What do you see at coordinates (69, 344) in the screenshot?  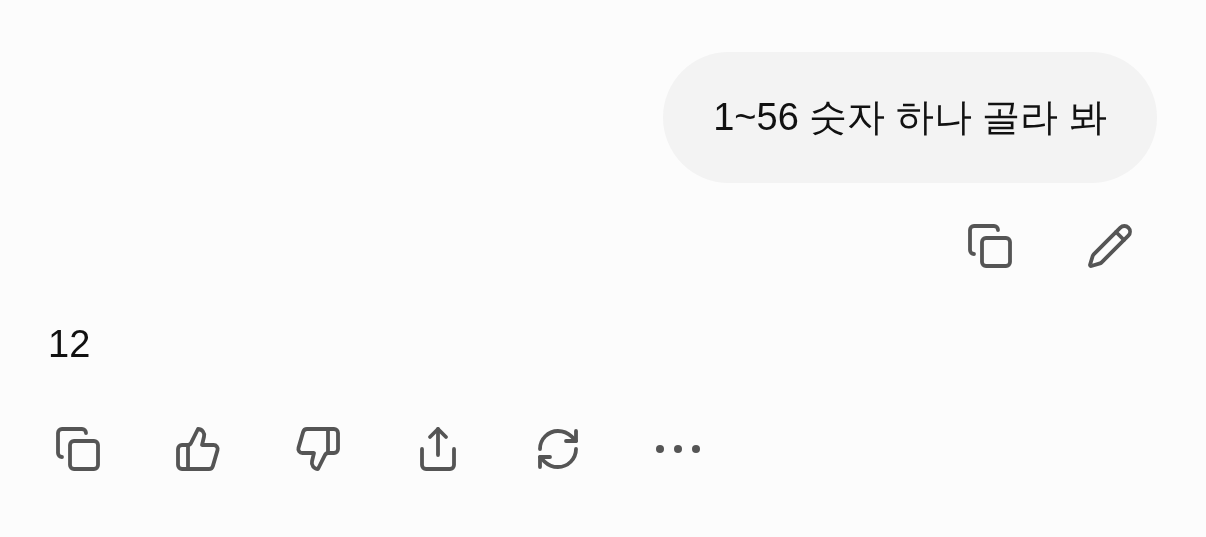 I see `assistant-message: 12` at bounding box center [69, 344].